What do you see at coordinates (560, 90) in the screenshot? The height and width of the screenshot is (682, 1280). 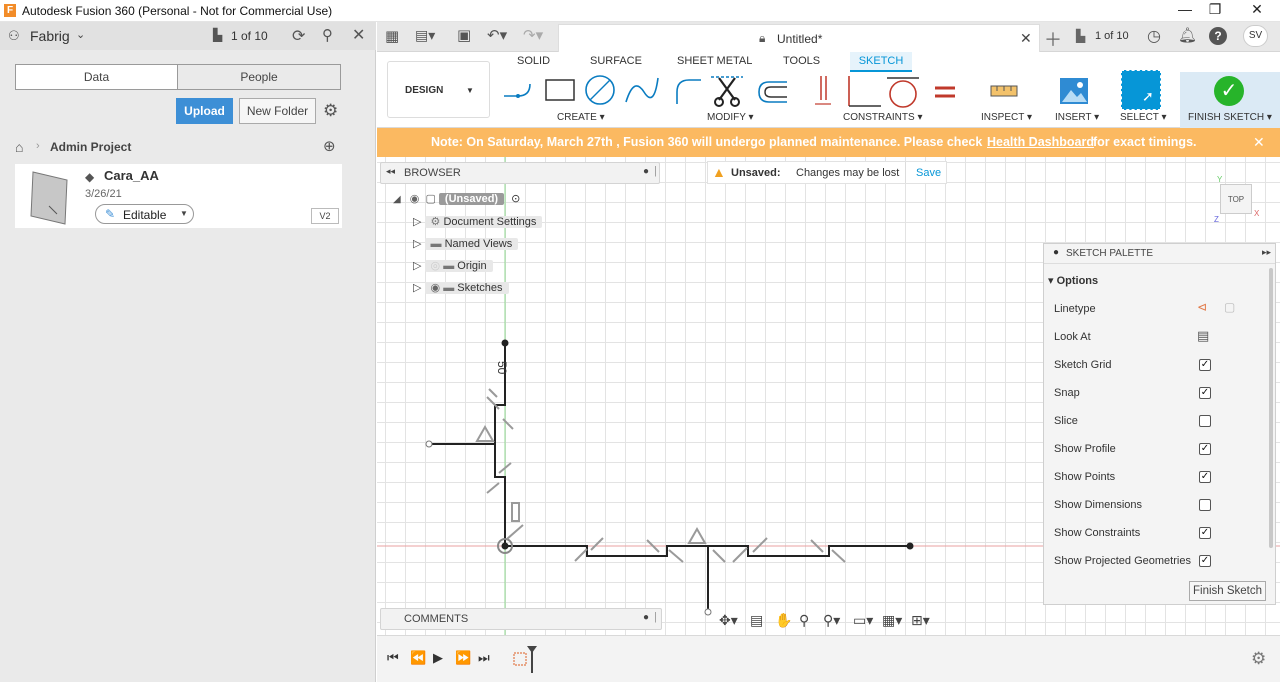 I see `rectangle-tool-icon` at bounding box center [560, 90].